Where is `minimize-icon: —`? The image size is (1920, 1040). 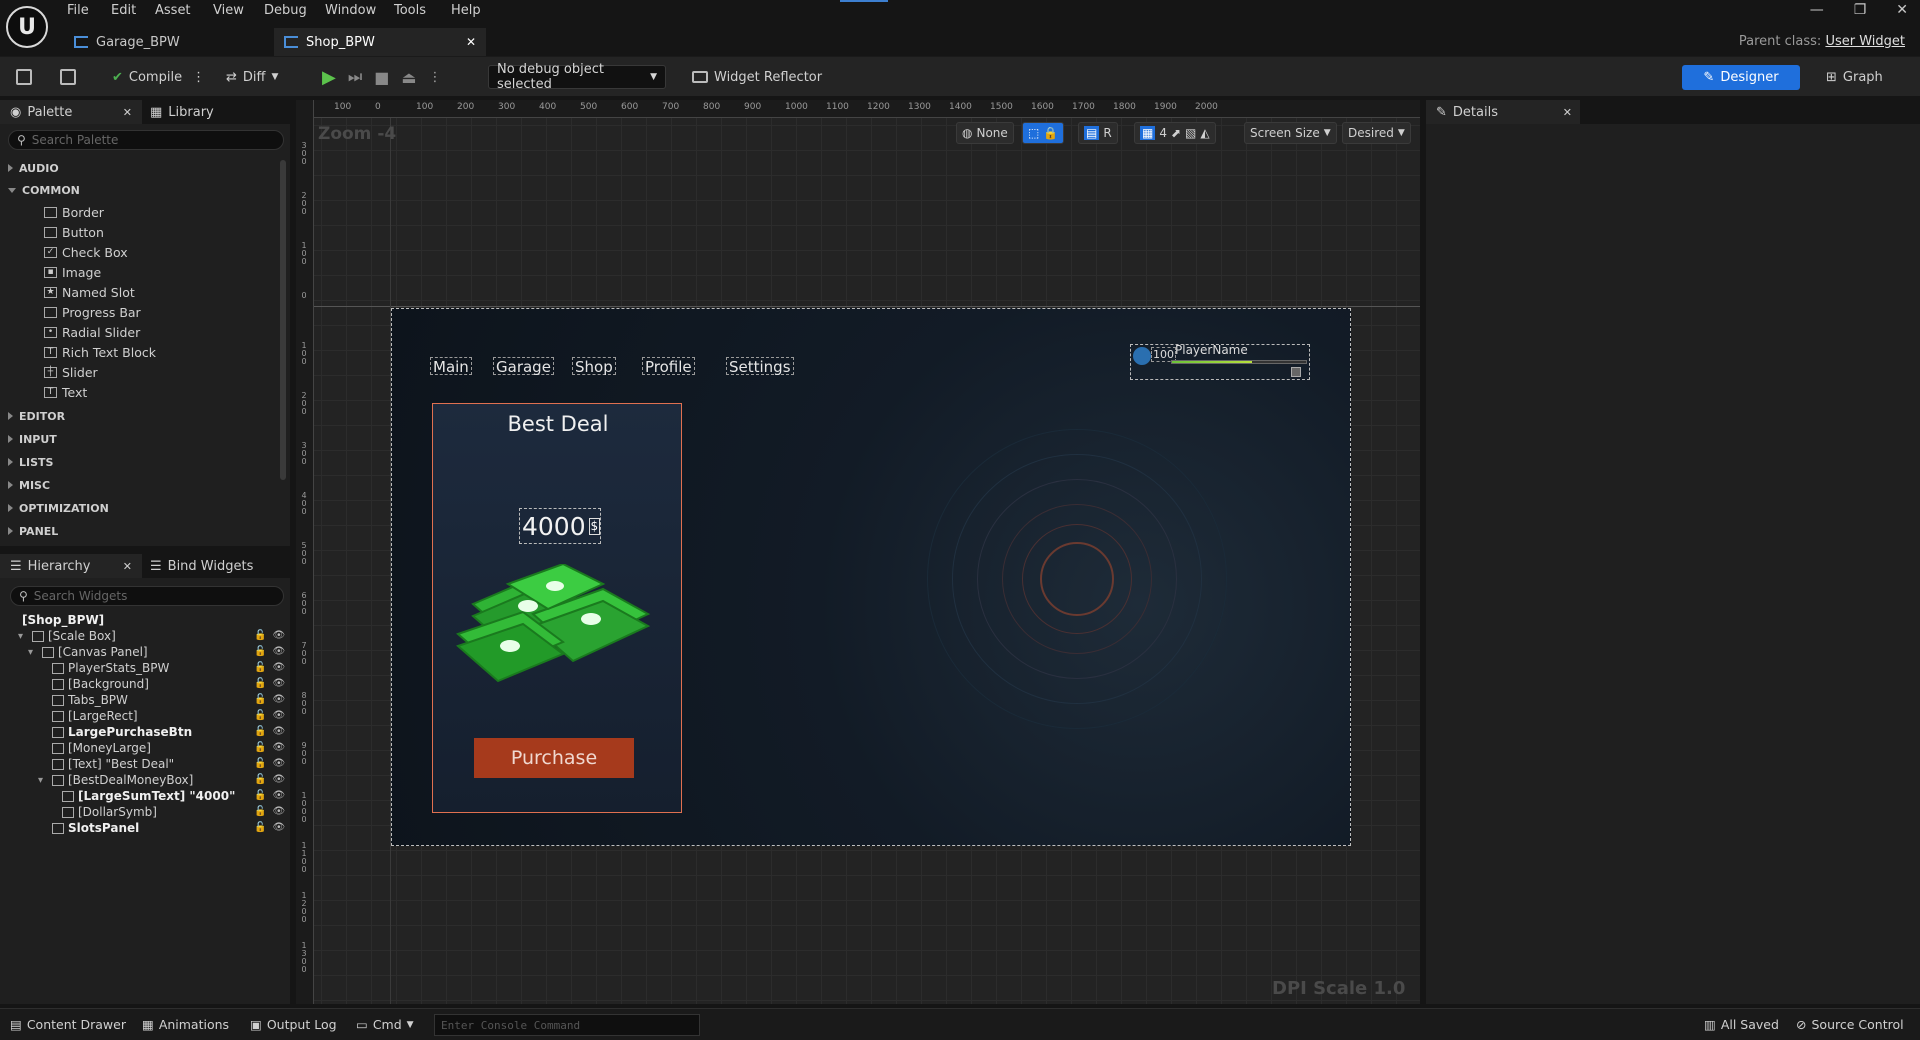 minimize-icon: — is located at coordinates (1817, 10).